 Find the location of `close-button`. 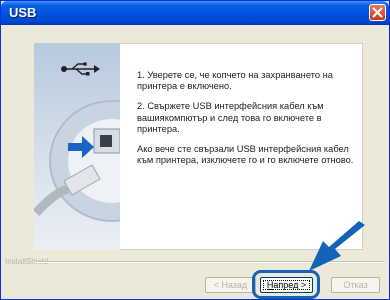

close-button is located at coordinates (377, 12).